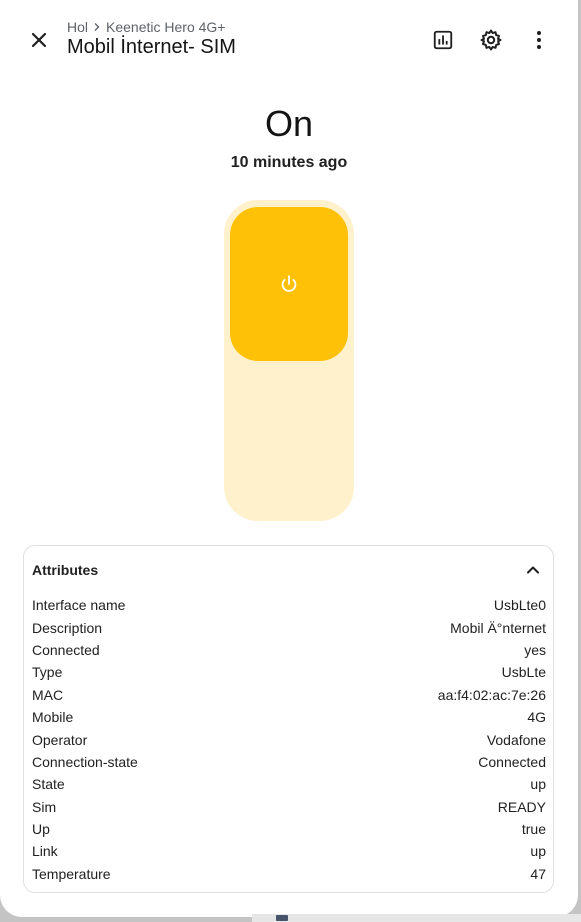  I want to click on attribute-name: Link, so click(45, 851).